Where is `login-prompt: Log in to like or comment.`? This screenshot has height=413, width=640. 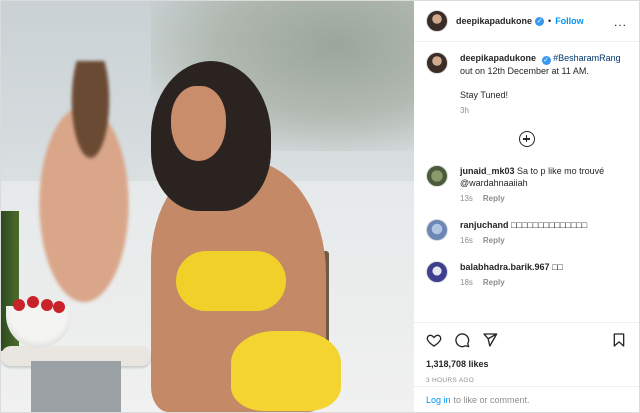
login-prompt: Log in to like or comment. is located at coordinates (526, 399).